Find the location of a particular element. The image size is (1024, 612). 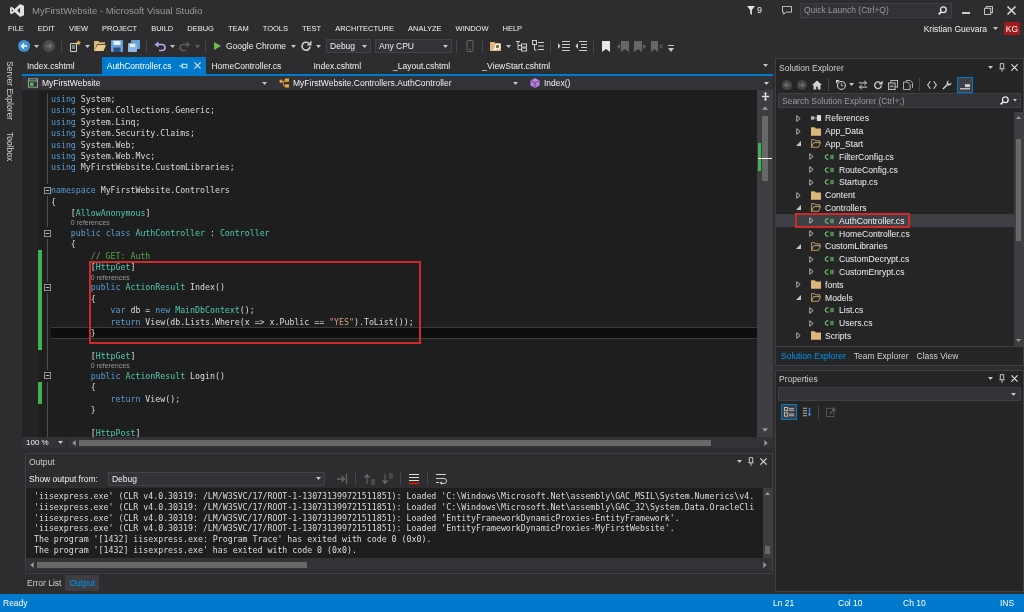

tree-item: References is located at coordinates (847, 118).